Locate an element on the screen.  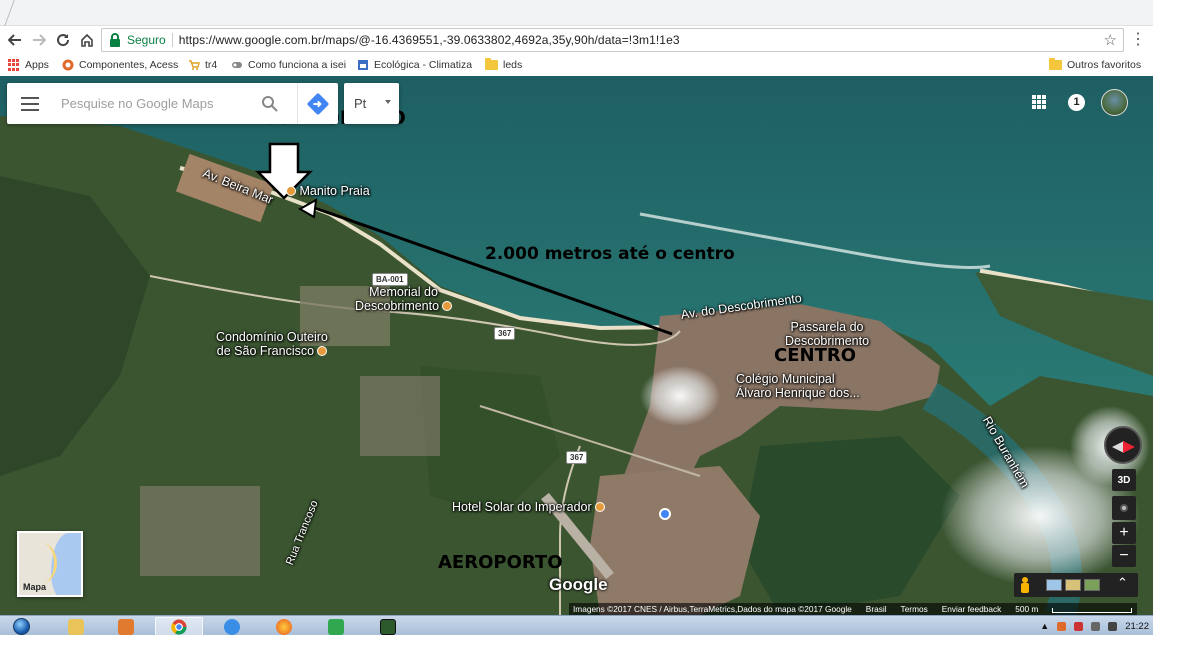
taskbar-recycle is located at coordinates (336, 626).